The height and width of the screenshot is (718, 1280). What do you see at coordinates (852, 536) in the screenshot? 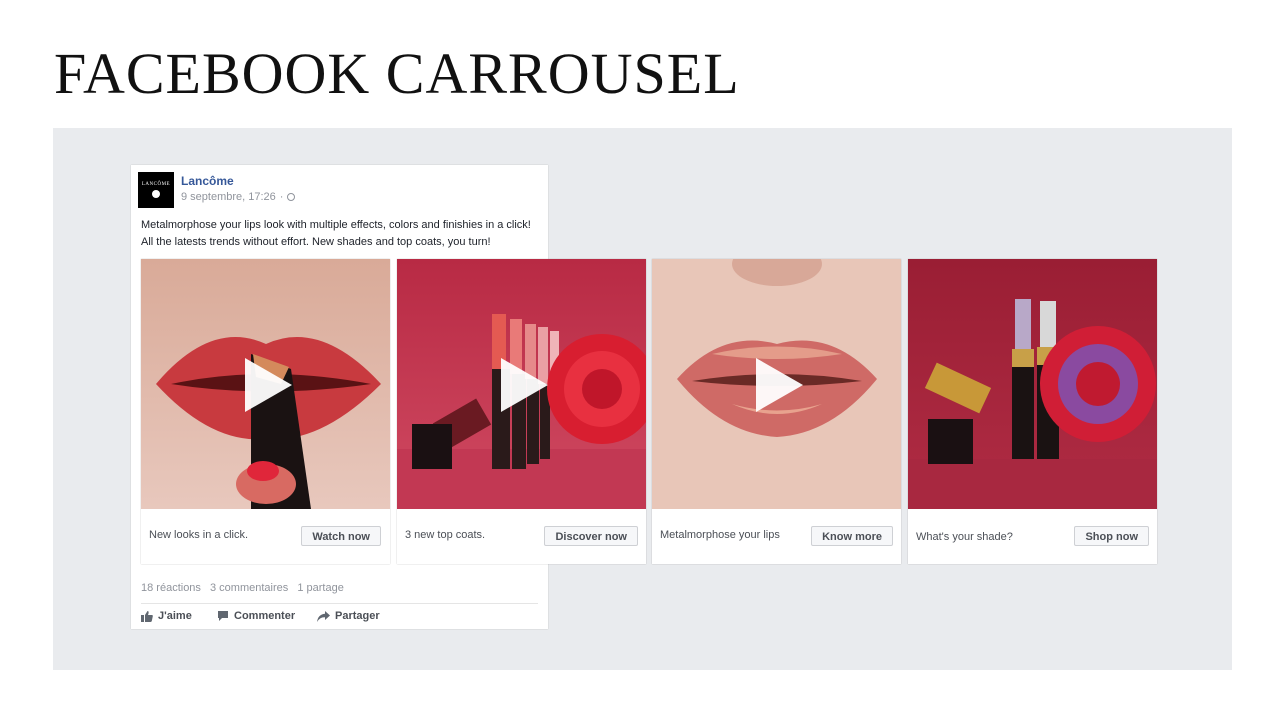
I see `know-more-button: Know more` at bounding box center [852, 536].